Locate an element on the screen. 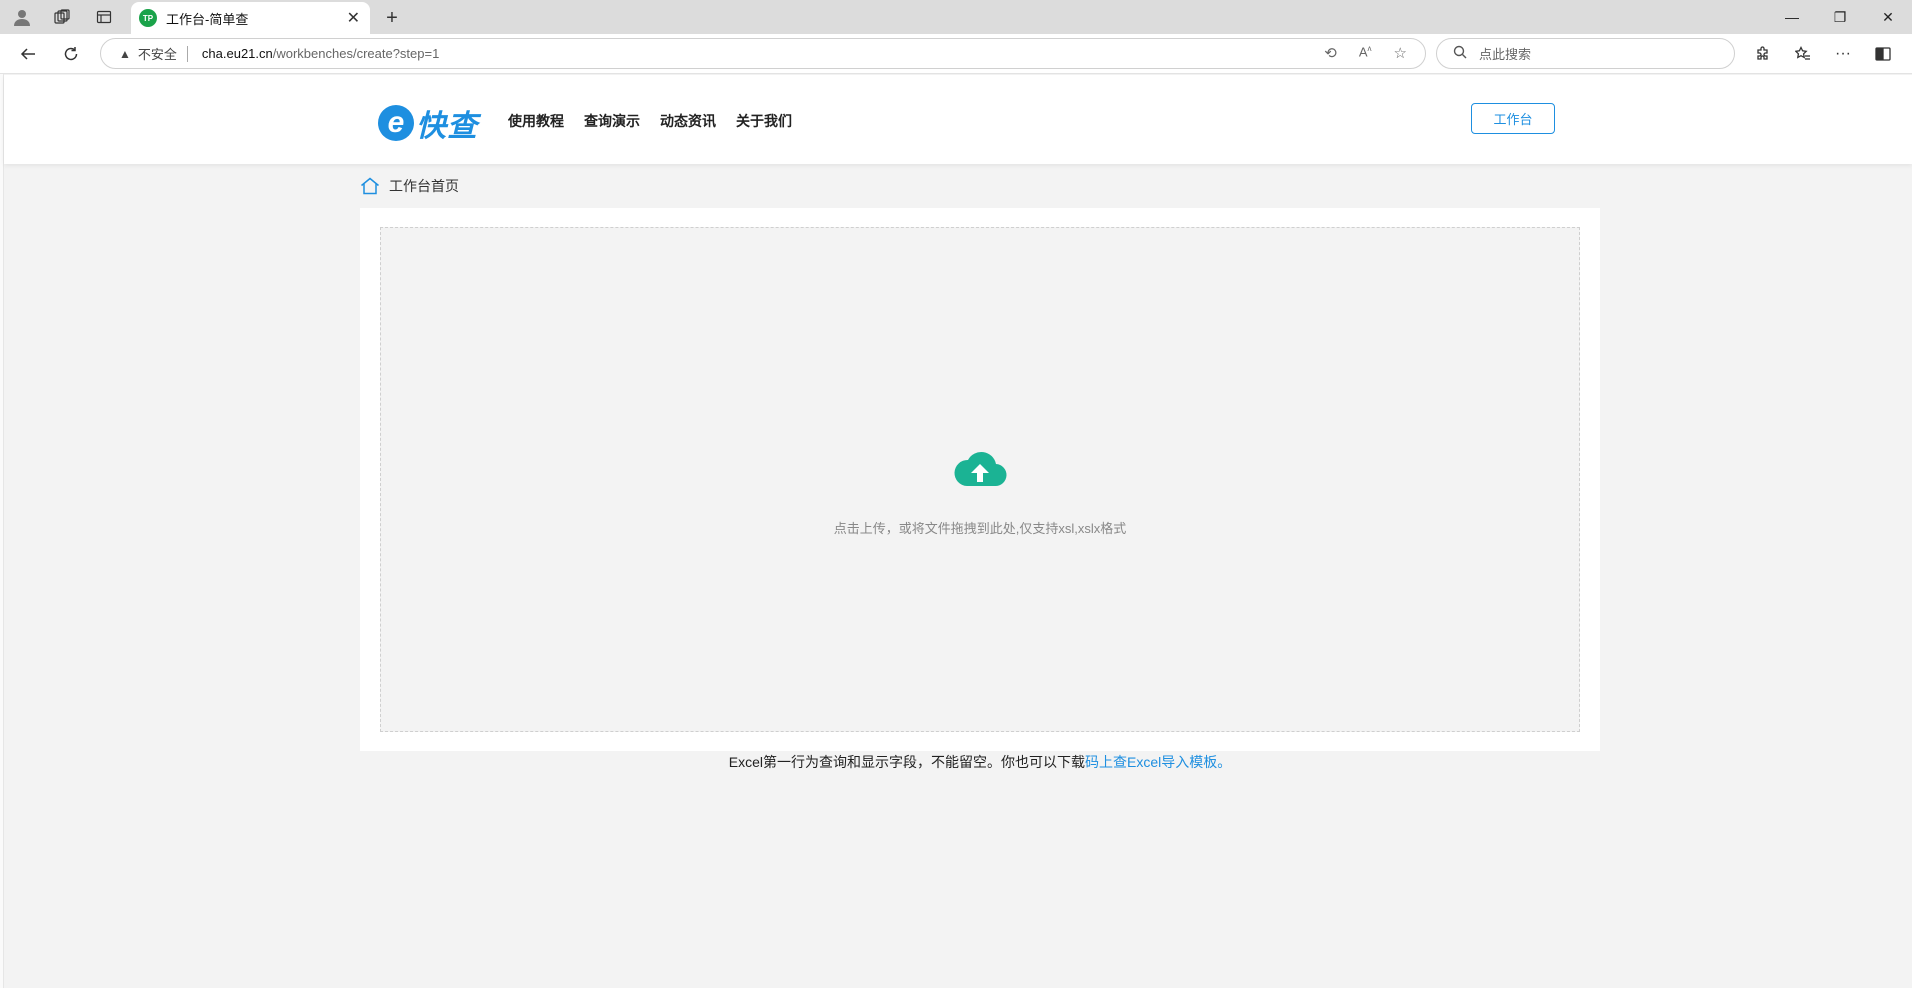  more-icon: ··· is located at coordinates (1843, 54).